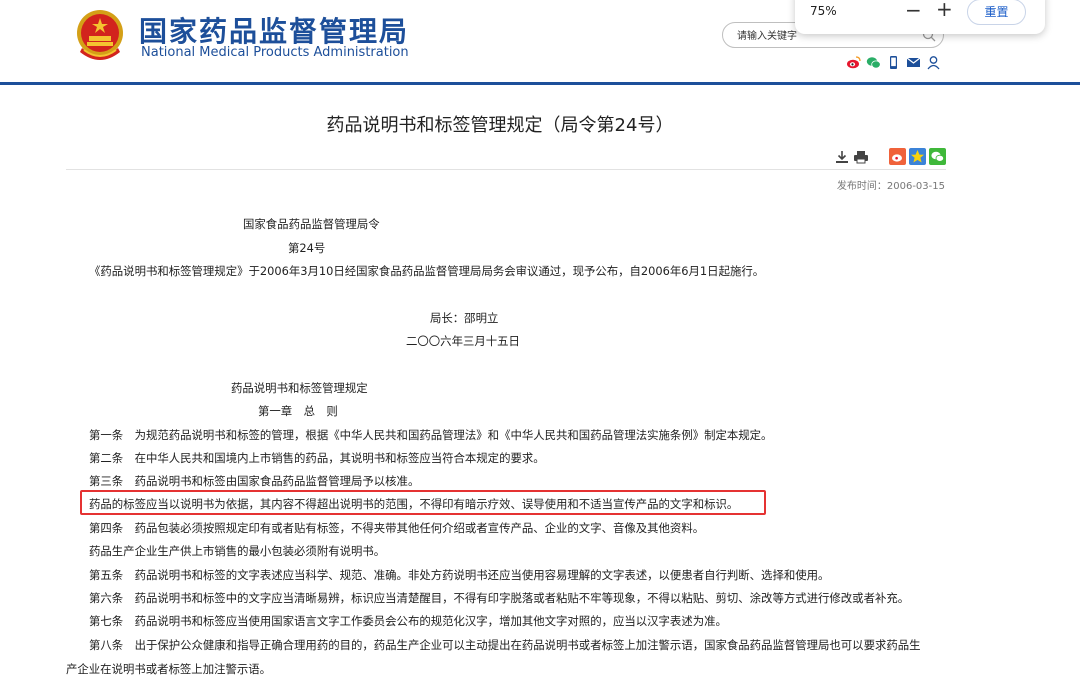 This screenshot has height=688, width=1080. Describe the element at coordinates (873, 62) in the screenshot. I see `wechat-icon` at that location.